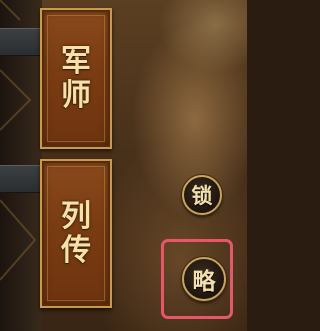 The image size is (320, 331). I want to click on card-frame: 列 传, so click(76, 233).